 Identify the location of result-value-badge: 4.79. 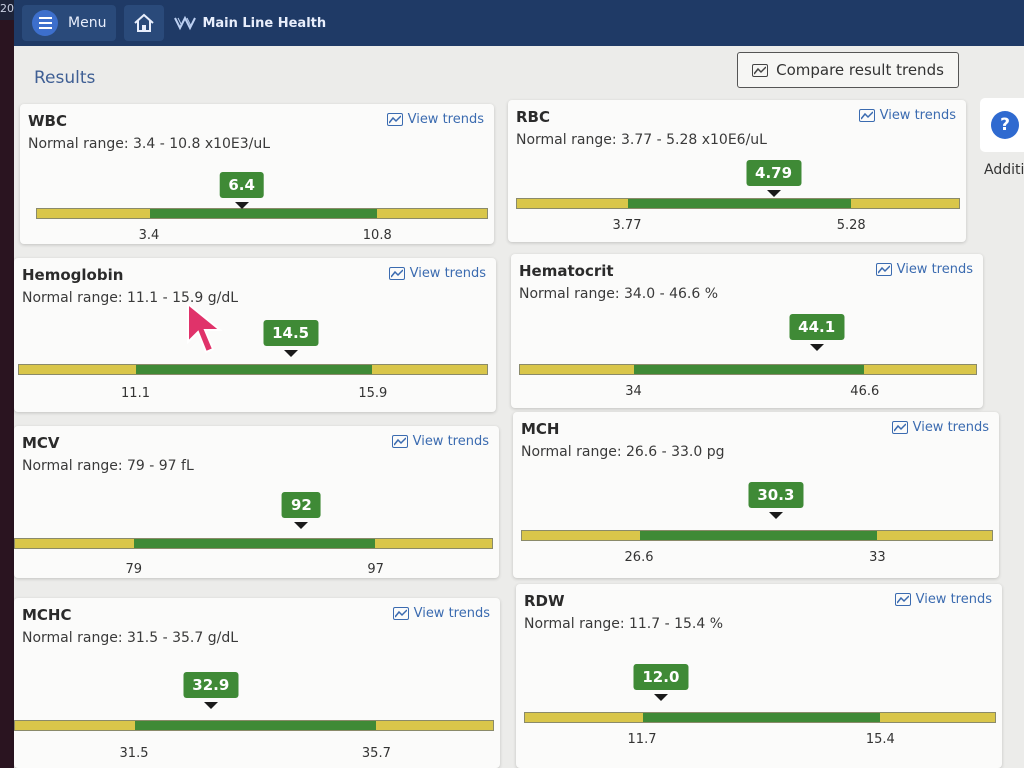
(774, 173).